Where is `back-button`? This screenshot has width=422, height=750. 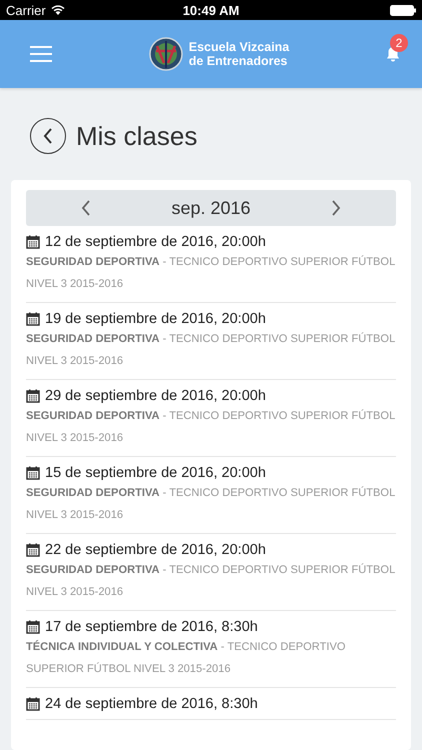 back-button is located at coordinates (48, 136).